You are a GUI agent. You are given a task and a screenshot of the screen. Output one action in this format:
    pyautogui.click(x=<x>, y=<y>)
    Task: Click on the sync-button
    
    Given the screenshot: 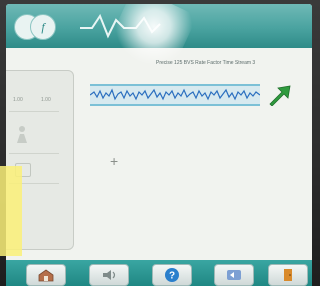 What is the action you would take?
    pyautogui.click(x=234, y=275)
    